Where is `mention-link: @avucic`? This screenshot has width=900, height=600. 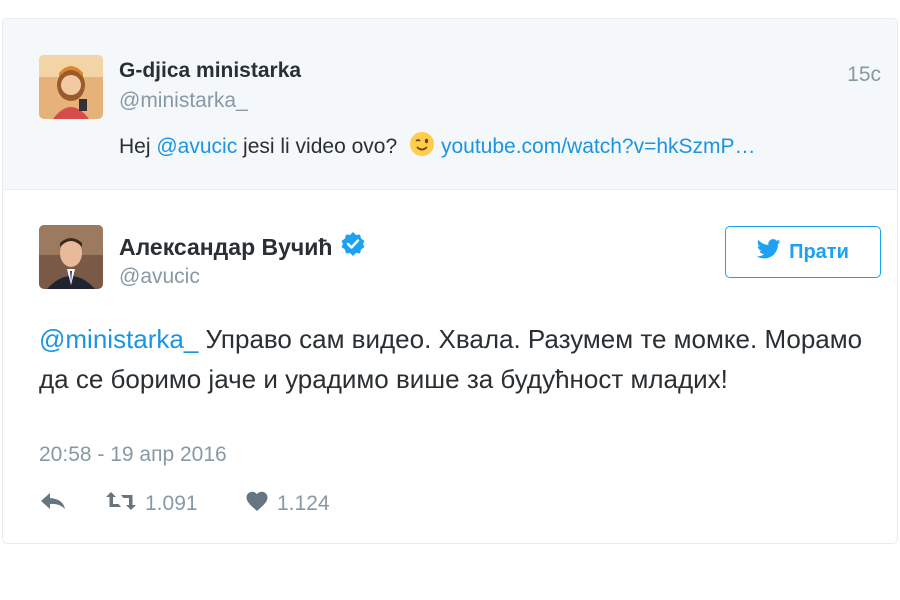 mention-link: @avucic is located at coordinates (196, 146).